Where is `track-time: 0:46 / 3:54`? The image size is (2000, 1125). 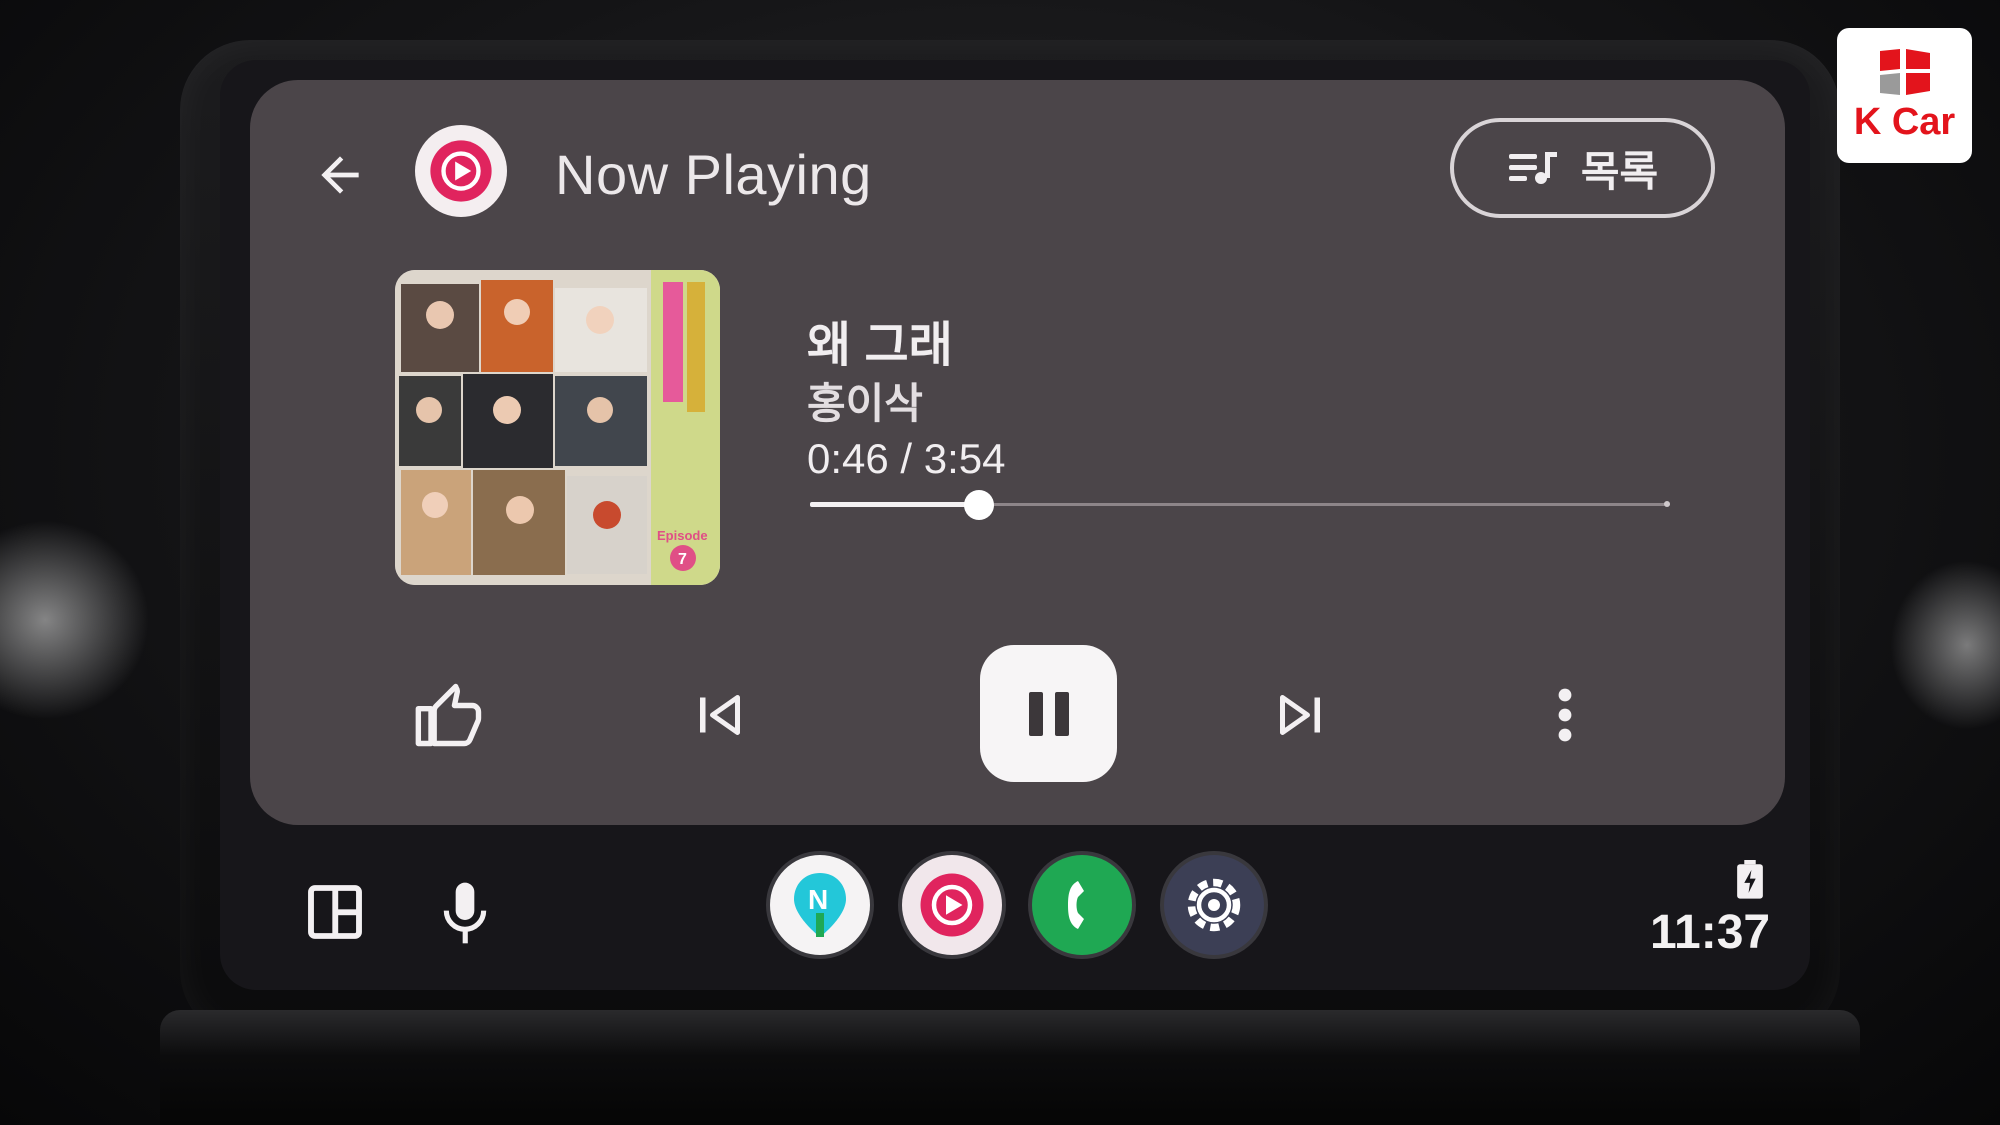 track-time: 0:46 / 3:54 is located at coordinates (906, 458).